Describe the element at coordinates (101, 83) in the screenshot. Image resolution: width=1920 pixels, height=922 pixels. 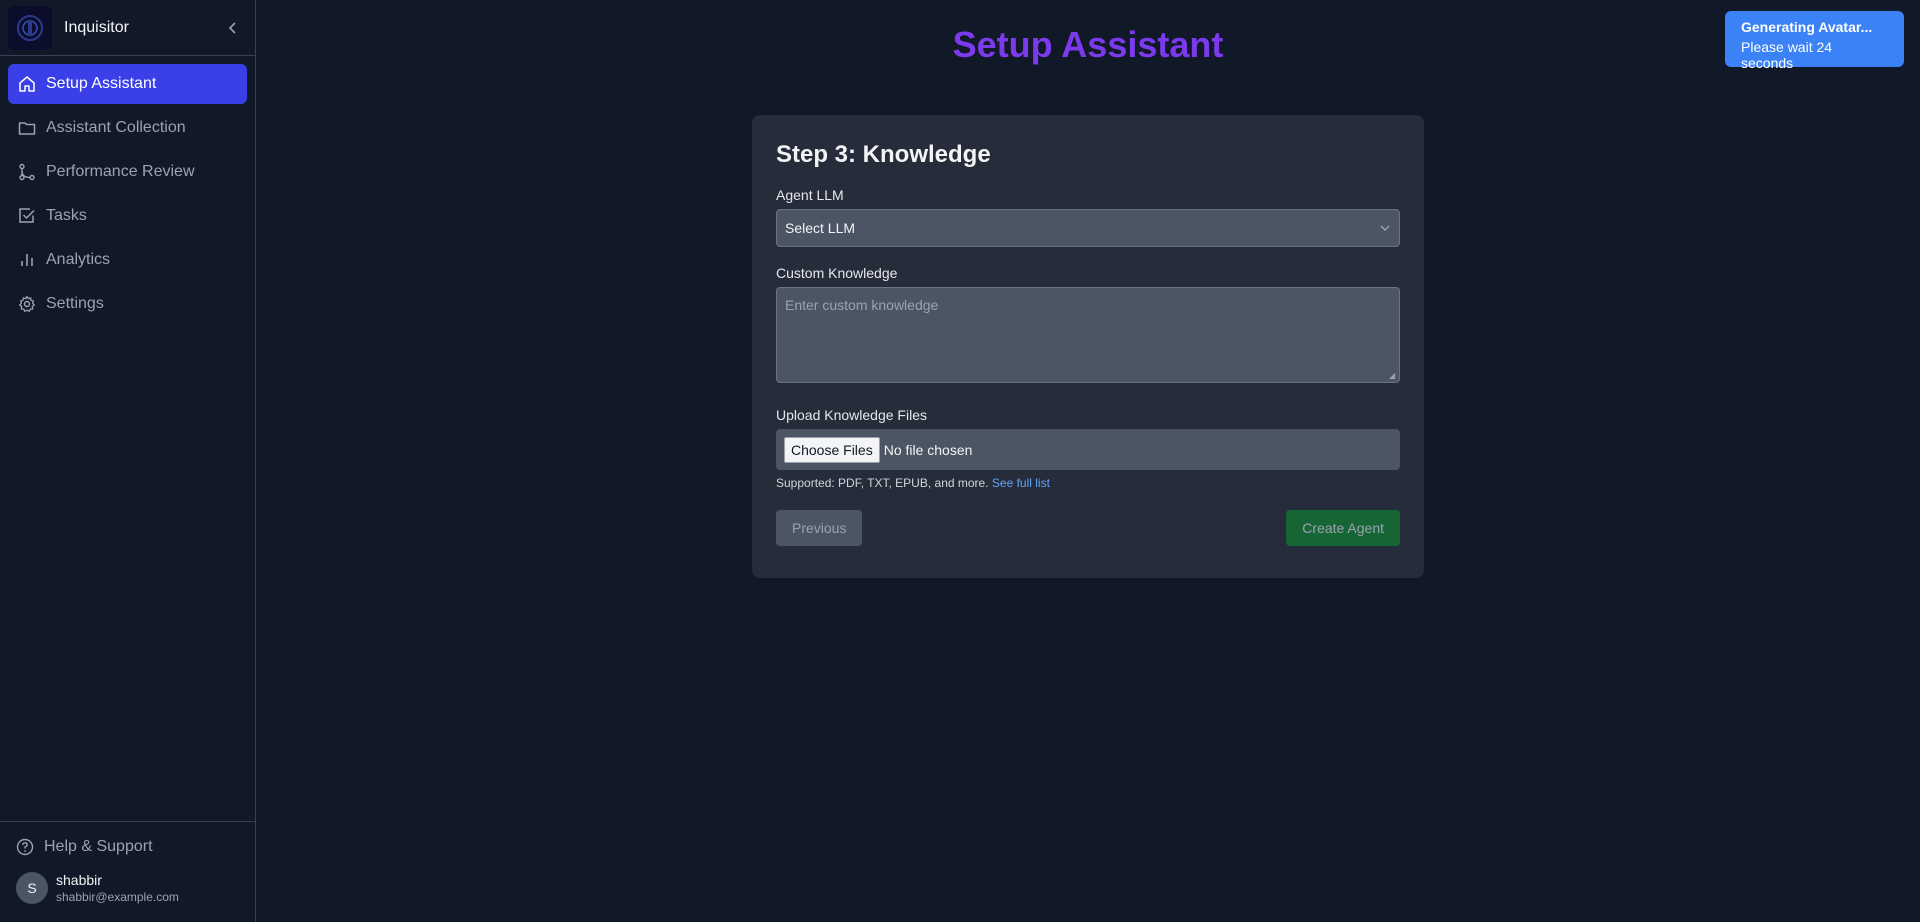
I see `sidebar-item-label: Setup Assistant` at that location.